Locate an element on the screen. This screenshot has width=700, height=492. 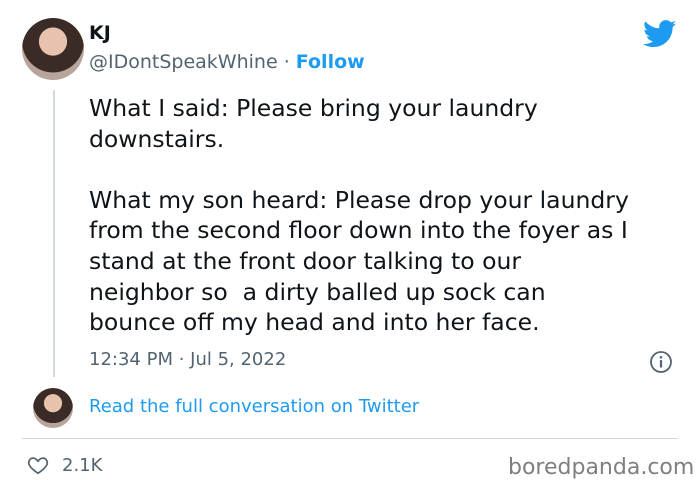
divider is located at coordinates (350, 438).